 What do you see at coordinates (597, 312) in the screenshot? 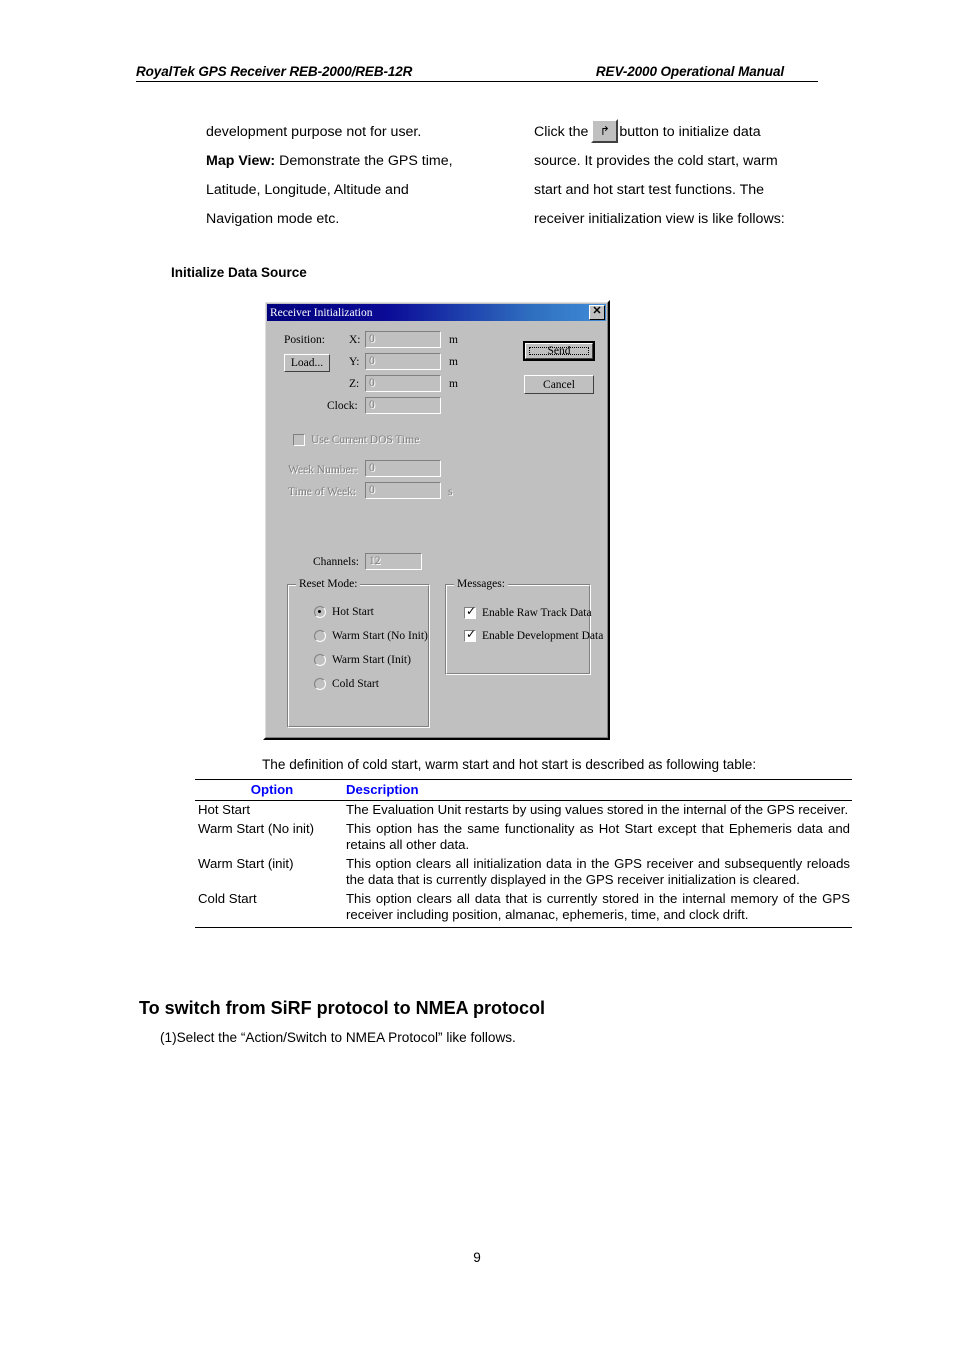
I see `close-icon: ✕` at bounding box center [597, 312].